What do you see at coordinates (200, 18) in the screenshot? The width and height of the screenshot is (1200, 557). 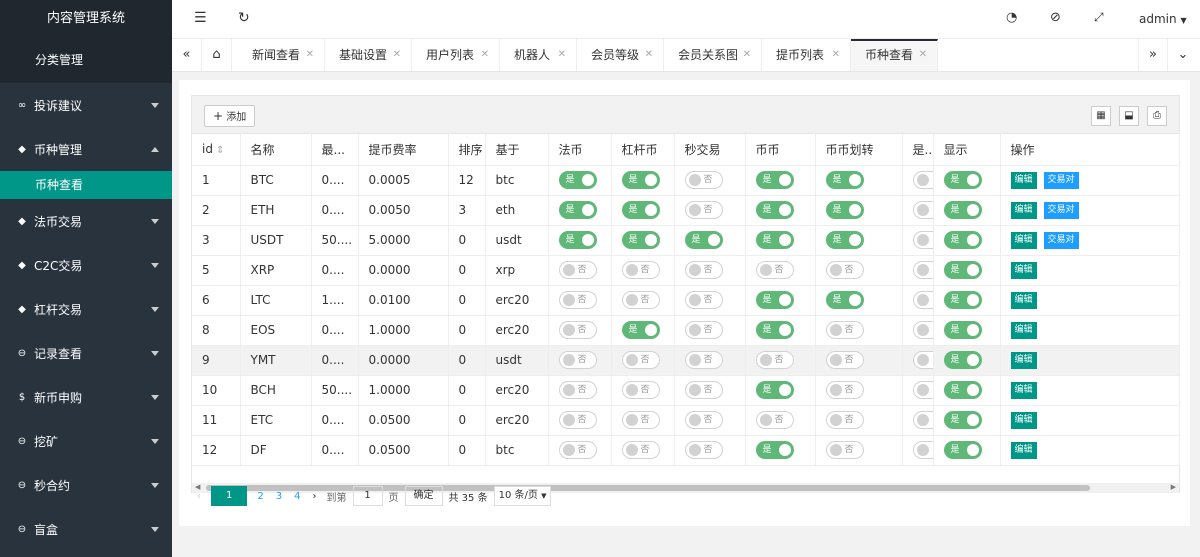 I see `collapse-menu-icon: ☰` at bounding box center [200, 18].